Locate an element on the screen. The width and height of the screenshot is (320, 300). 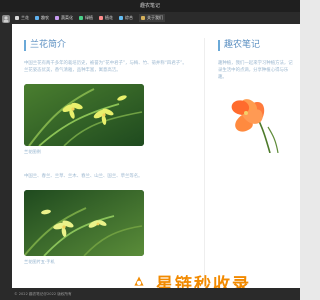
top-navigation: 兰花 趣农 蔬菜化 绿植 植花 综合 关于我们 is located at coordinates (156, 18).